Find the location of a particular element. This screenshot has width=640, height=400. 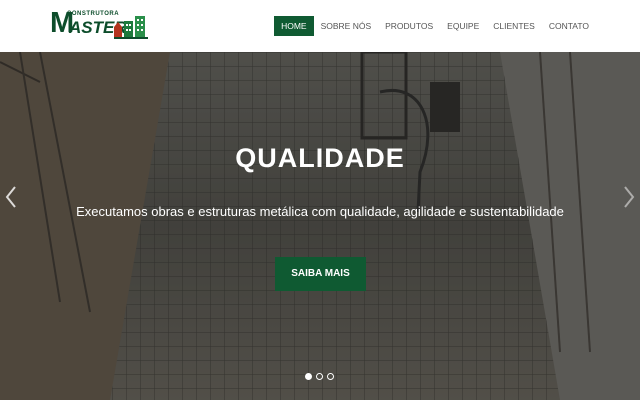

hero-title: QUALIDADE is located at coordinates (320, 158).